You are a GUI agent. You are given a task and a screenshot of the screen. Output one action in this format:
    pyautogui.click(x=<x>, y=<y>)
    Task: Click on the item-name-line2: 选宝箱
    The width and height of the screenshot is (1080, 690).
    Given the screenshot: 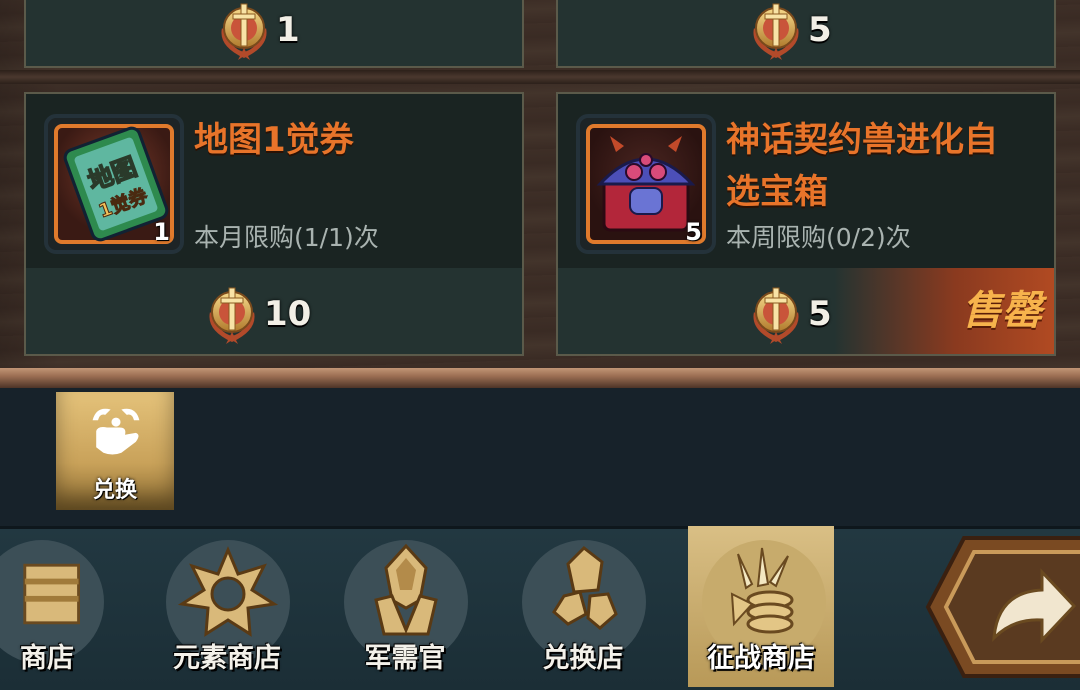 What is the action you would take?
    pyautogui.click(x=777, y=192)
    